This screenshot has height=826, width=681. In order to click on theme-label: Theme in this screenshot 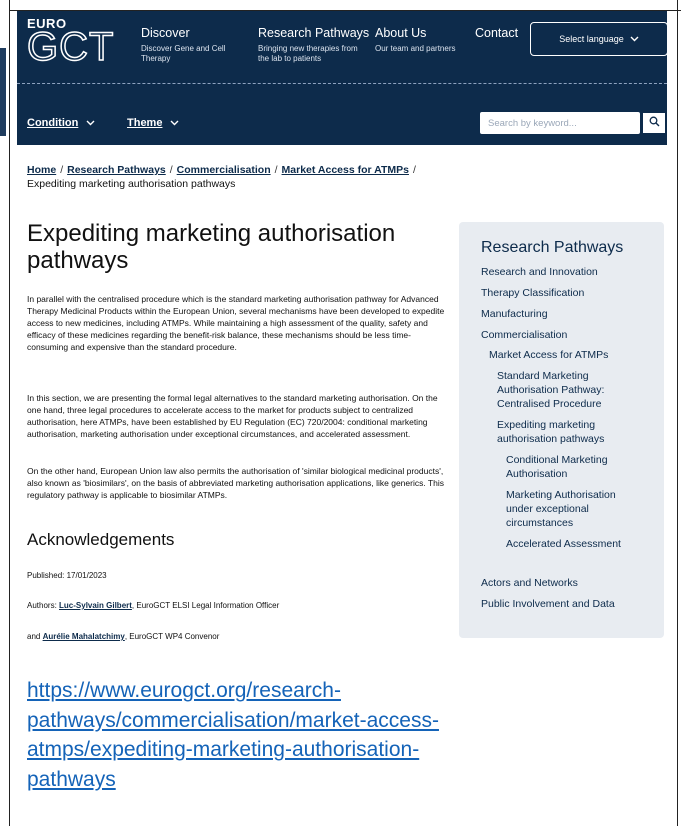, I will do `click(145, 123)`.